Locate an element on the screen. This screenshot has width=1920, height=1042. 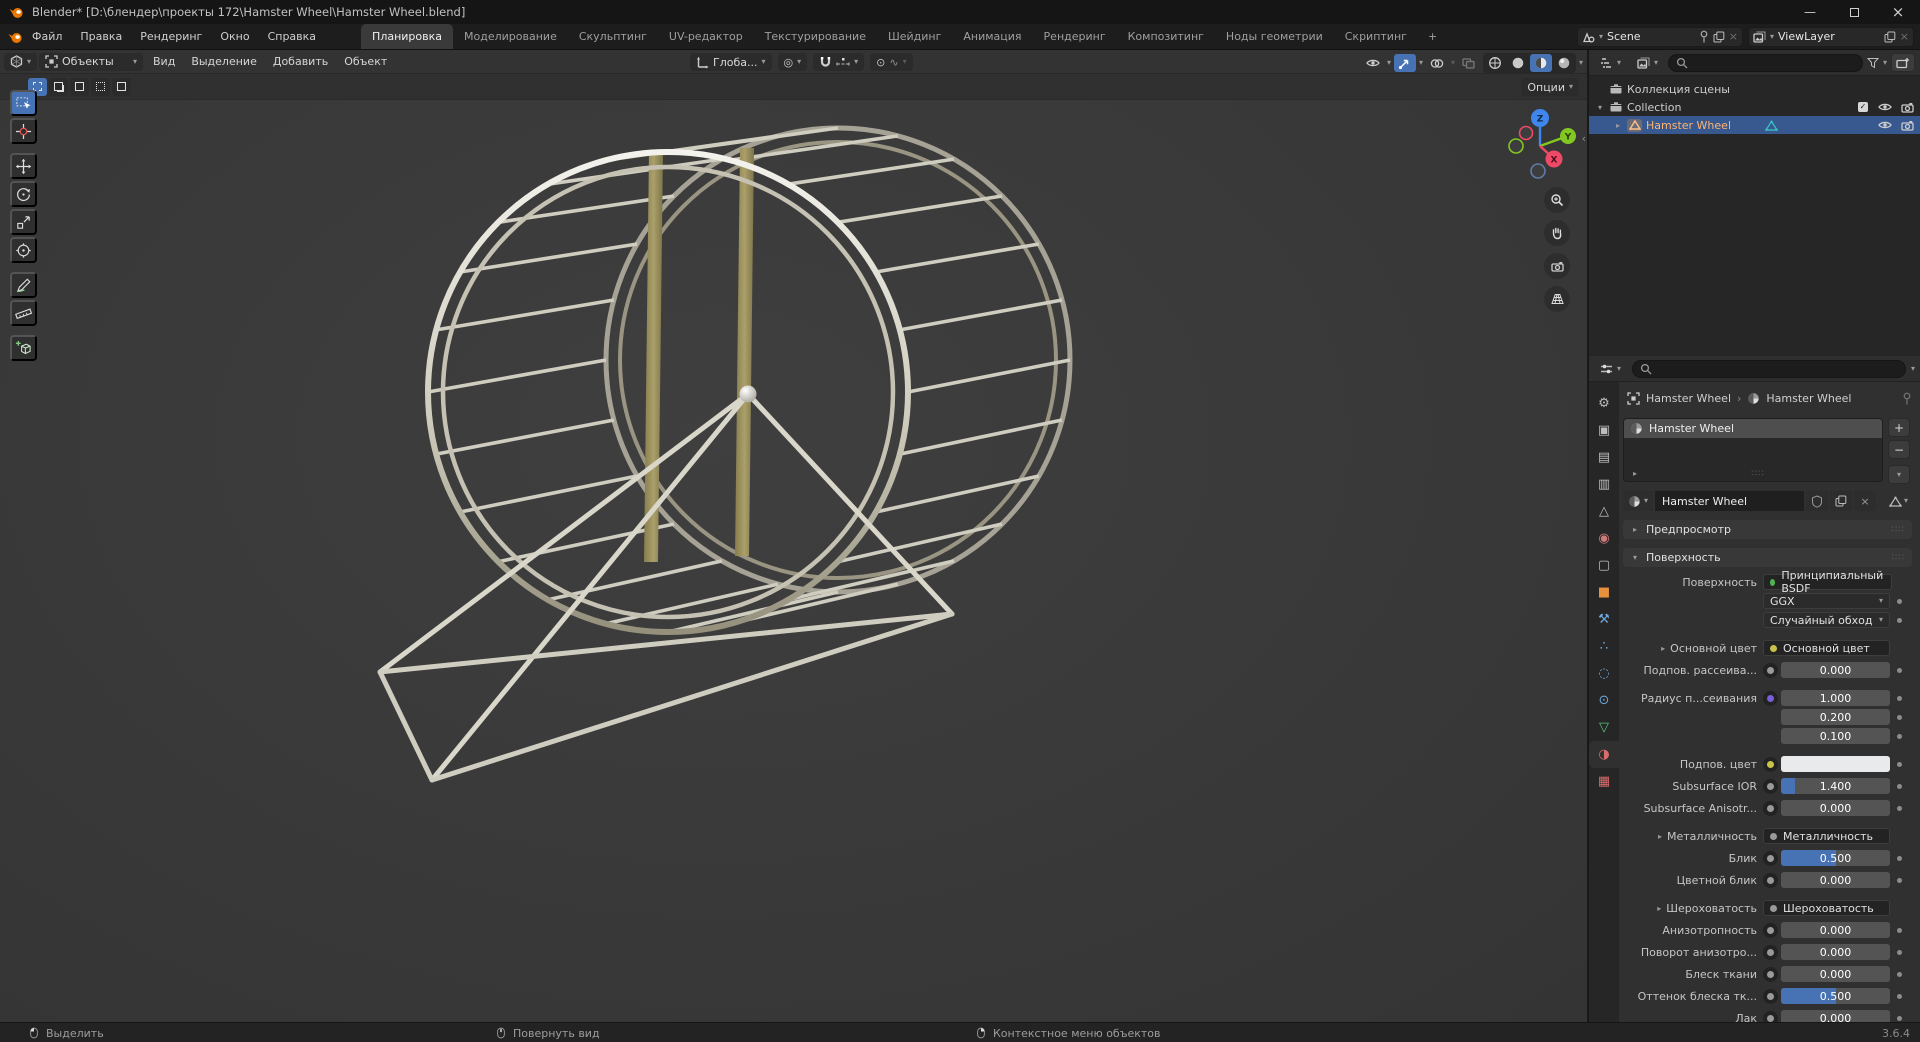
dropdown-1: GGX ▾ is located at coordinates (1826, 601).